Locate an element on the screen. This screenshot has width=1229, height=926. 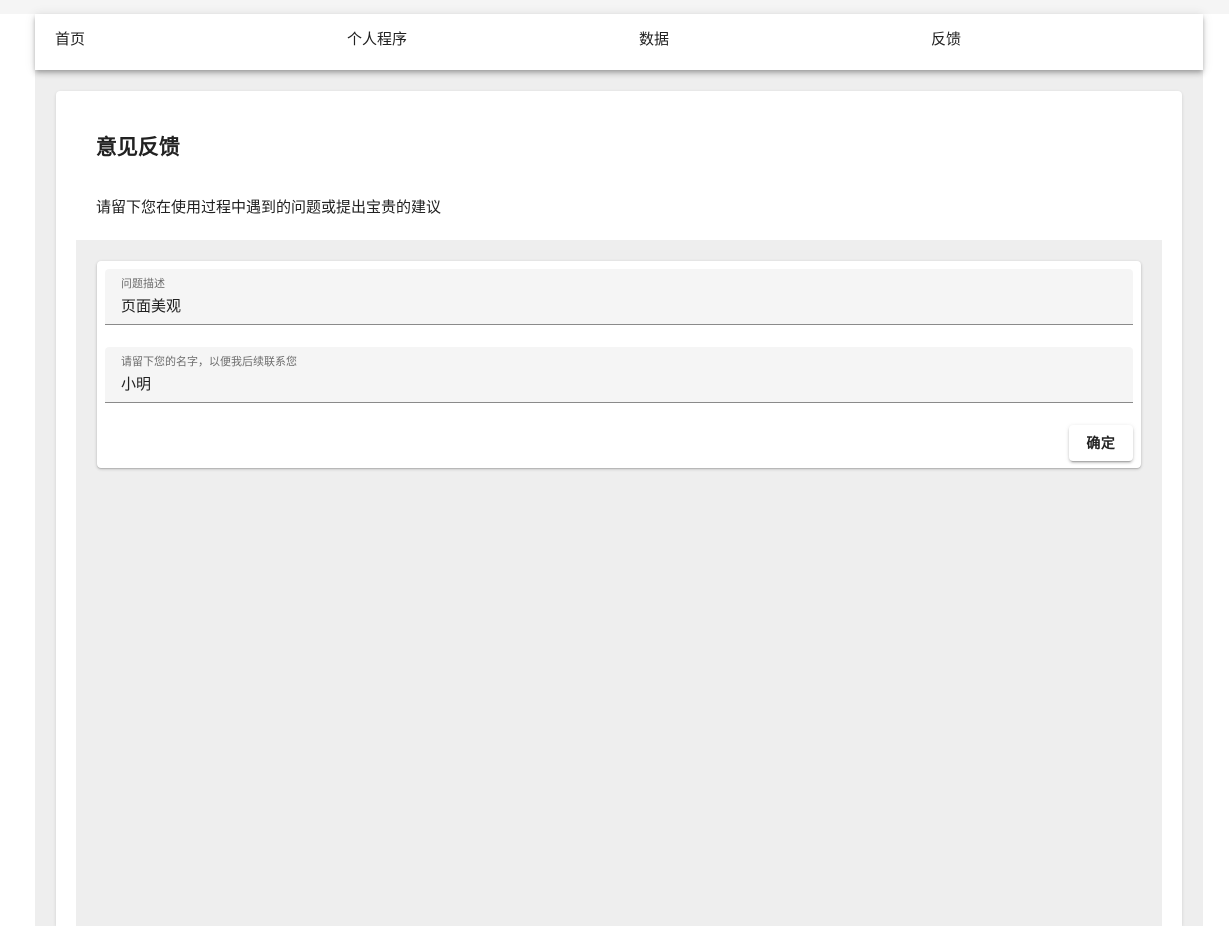
nav-item-home: 首页 is located at coordinates (70, 39).